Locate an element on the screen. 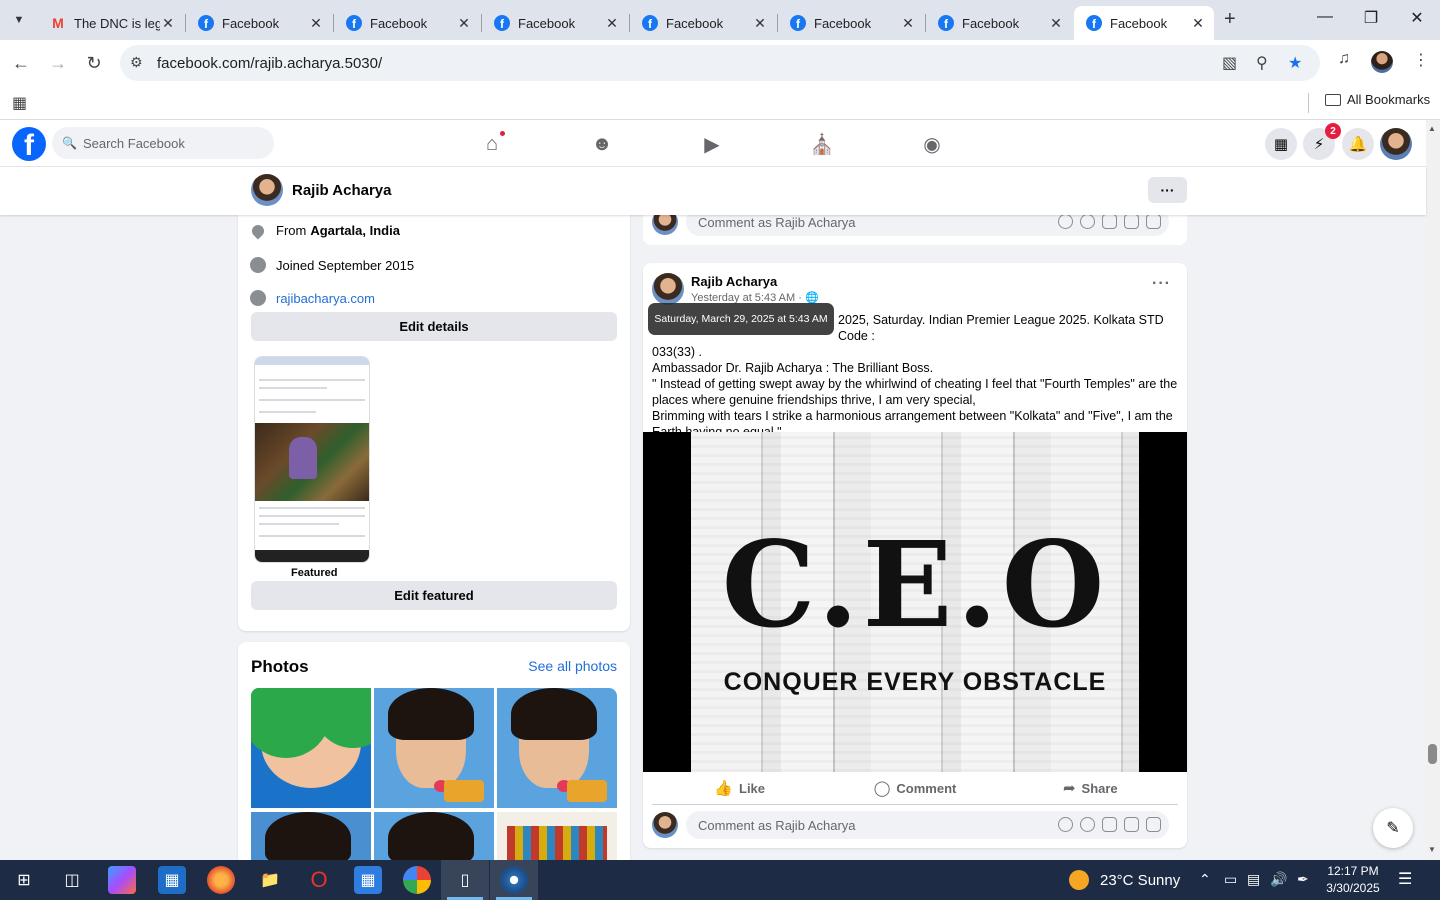 Image resolution: width=1440 pixels, height=900 pixels. file-explorer-icon: 📁 is located at coordinates (270, 880).